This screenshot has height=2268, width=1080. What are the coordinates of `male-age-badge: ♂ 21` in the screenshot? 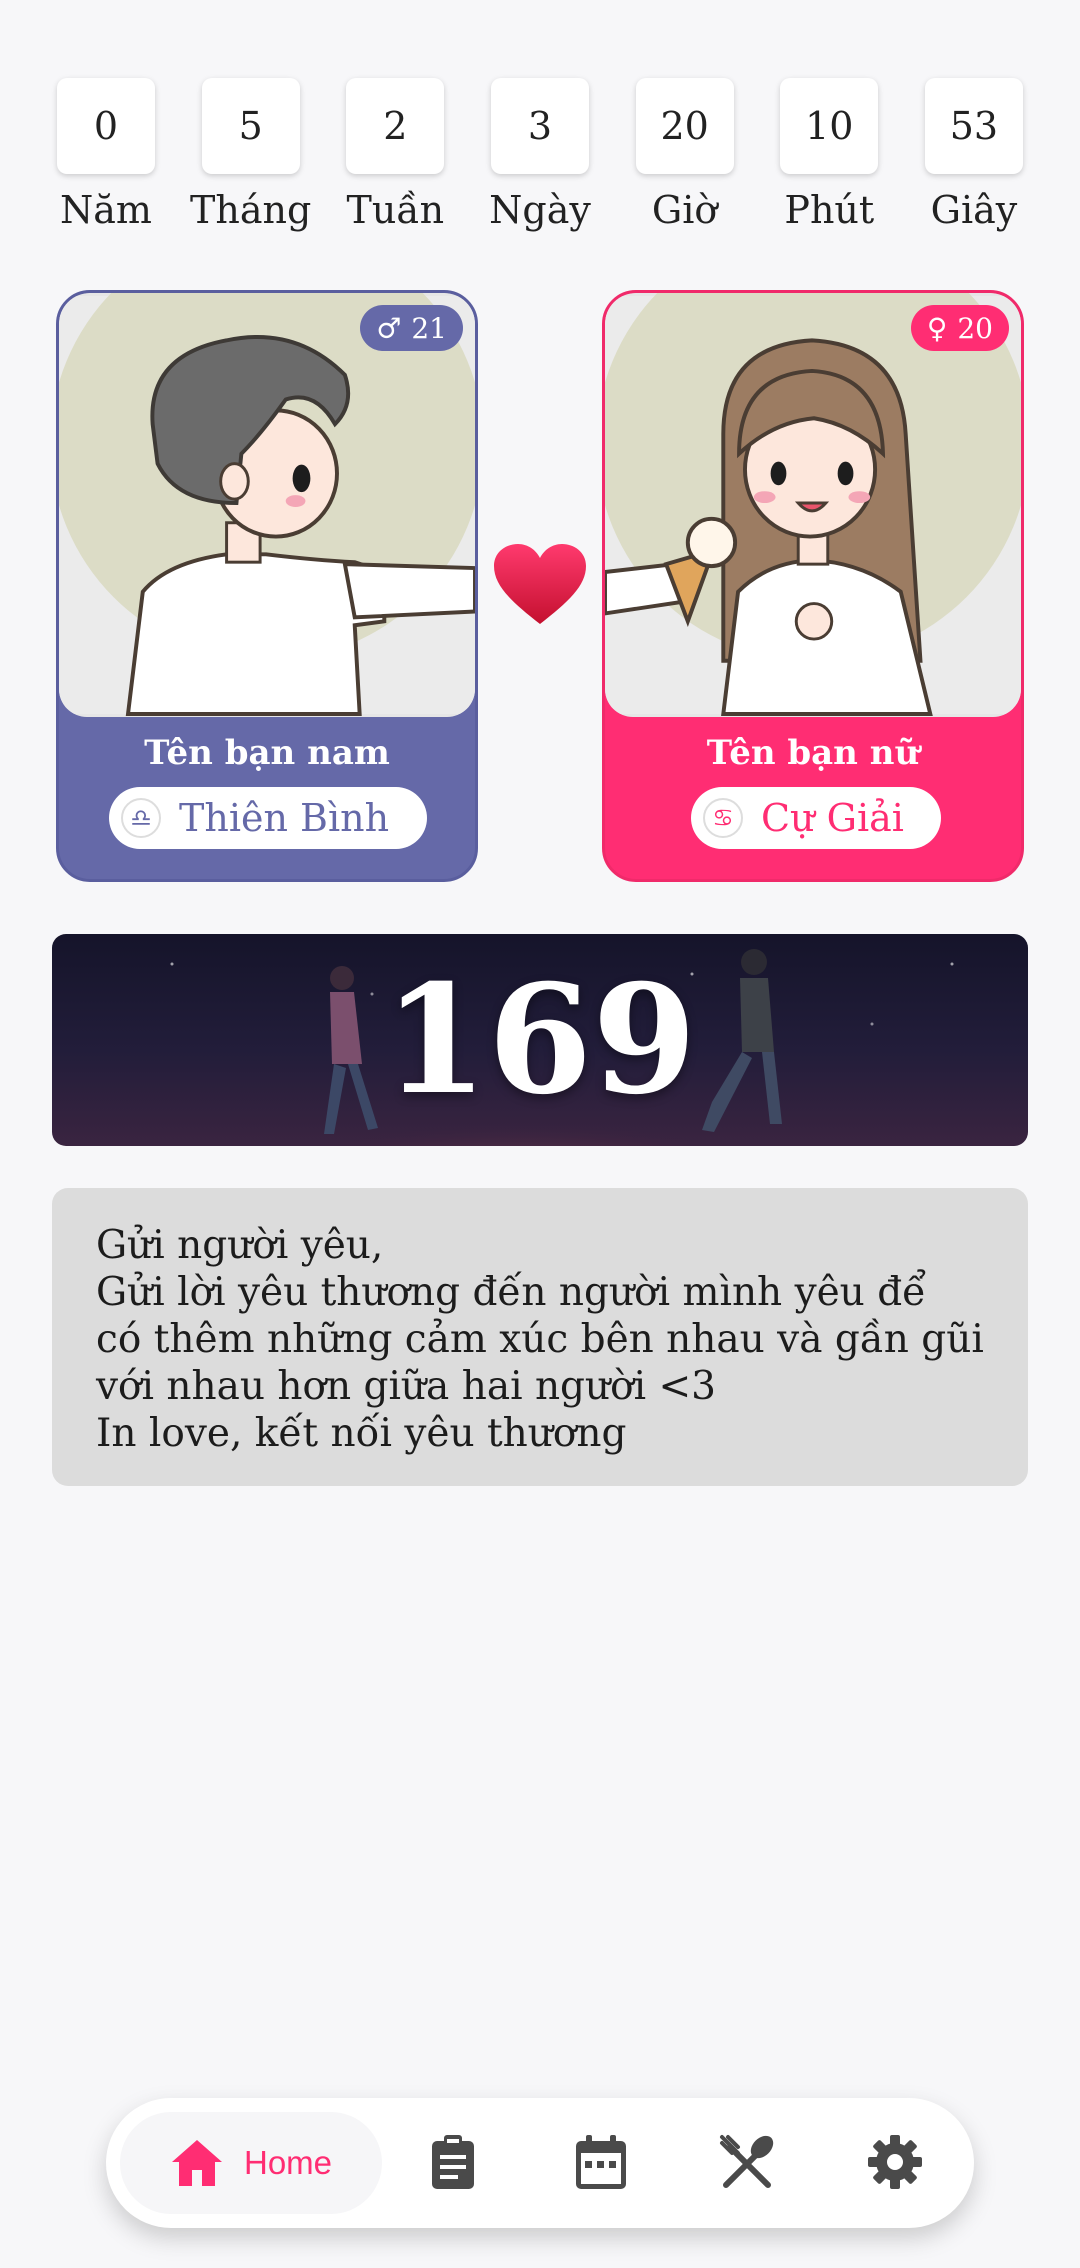 It's located at (411, 328).